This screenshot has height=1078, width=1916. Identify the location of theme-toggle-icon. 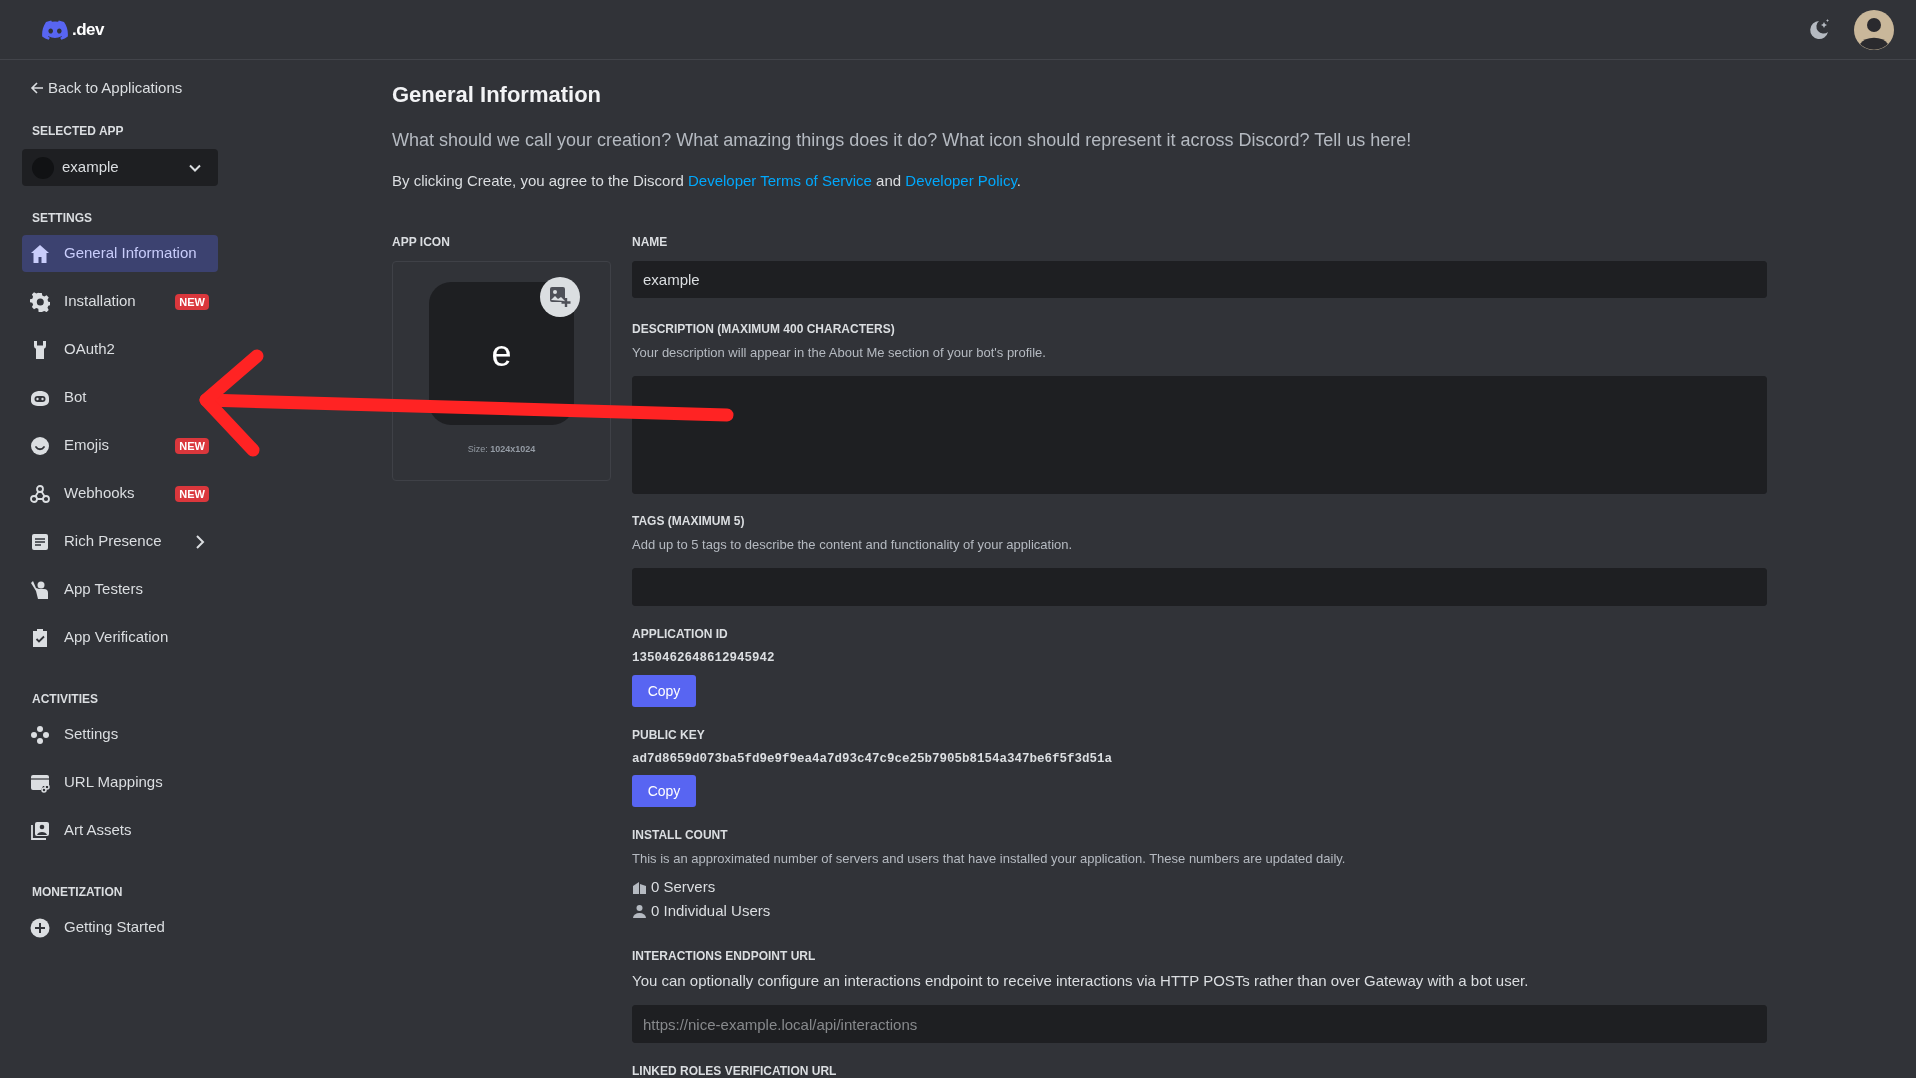
(1819, 29).